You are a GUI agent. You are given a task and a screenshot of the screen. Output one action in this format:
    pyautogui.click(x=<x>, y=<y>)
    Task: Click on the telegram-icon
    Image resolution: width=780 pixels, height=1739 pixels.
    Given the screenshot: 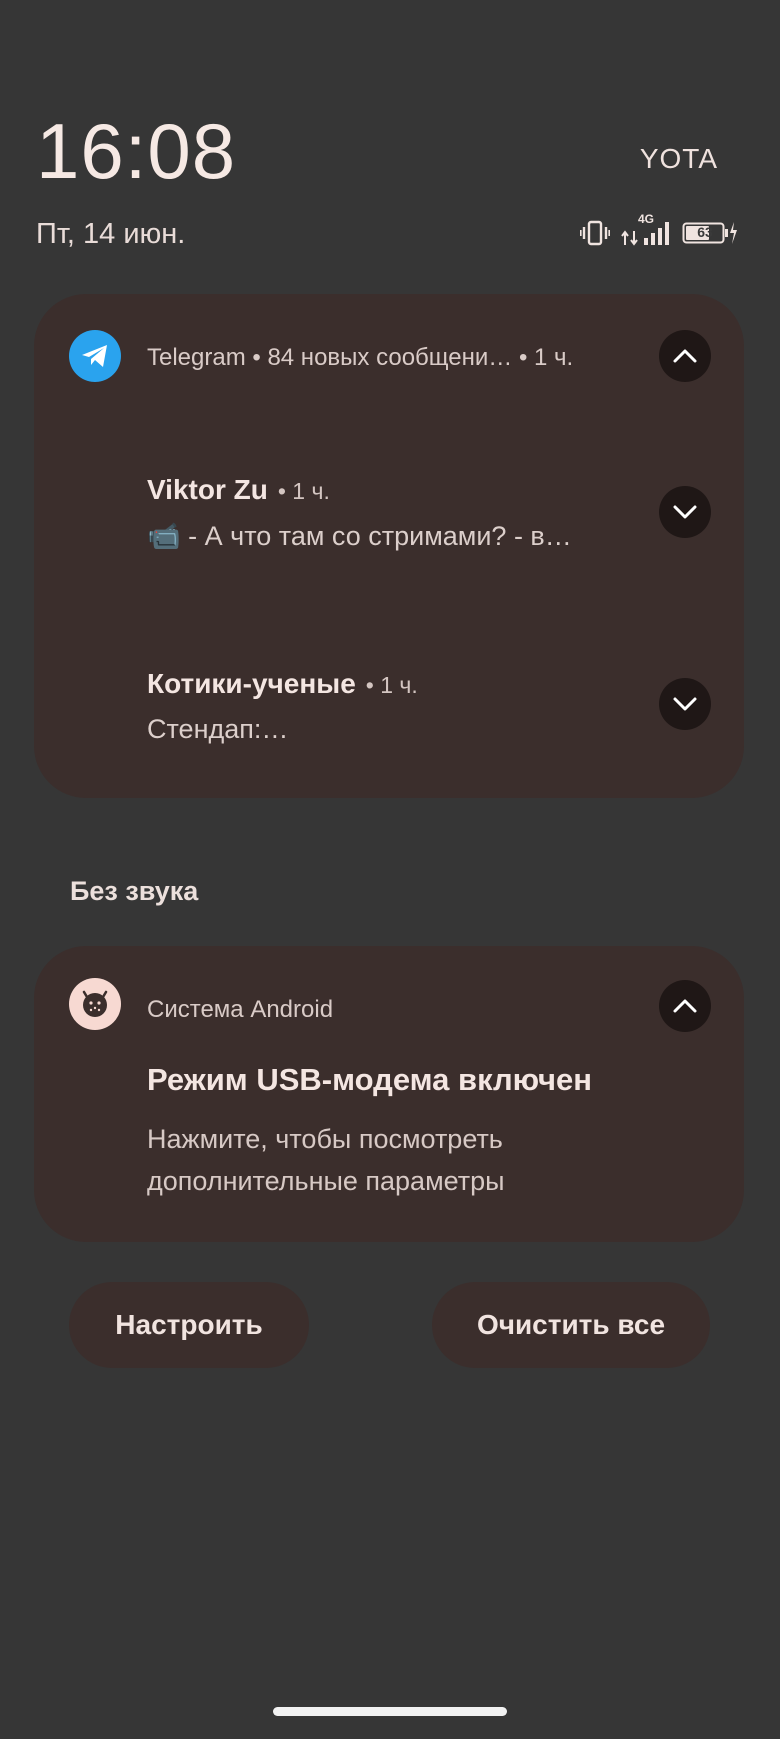 What is the action you would take?
    pyautogui.click(x=95, y=356)
    